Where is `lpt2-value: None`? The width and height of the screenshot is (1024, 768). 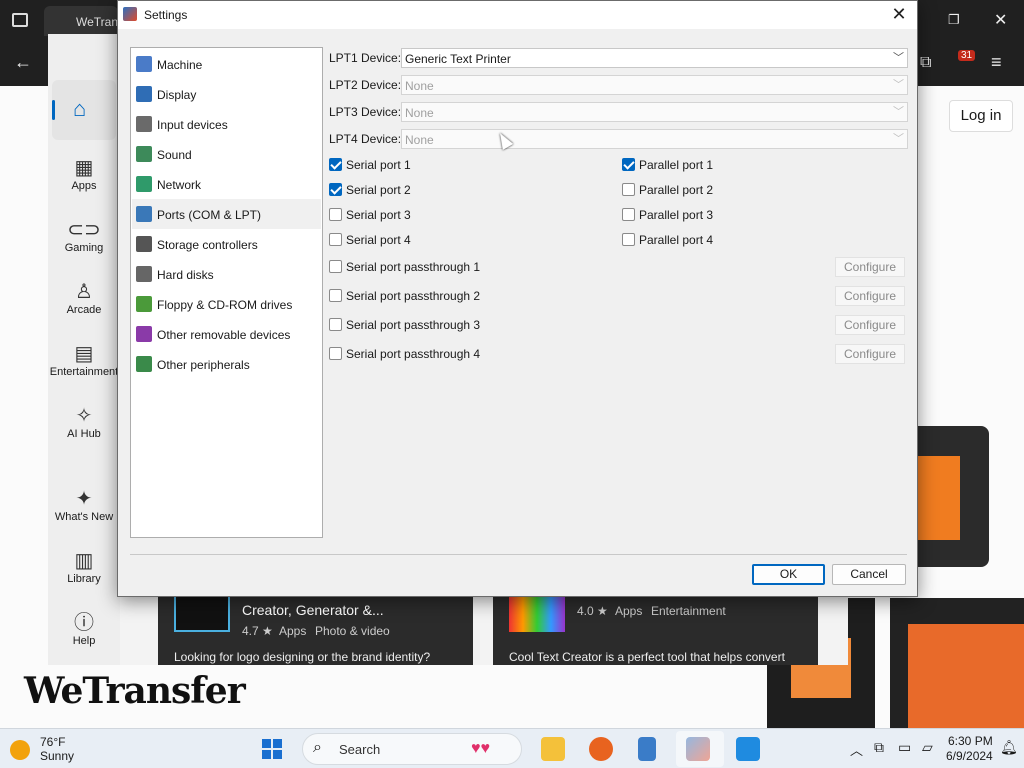
lpt2-value: None is located at coordinates (419, 86).